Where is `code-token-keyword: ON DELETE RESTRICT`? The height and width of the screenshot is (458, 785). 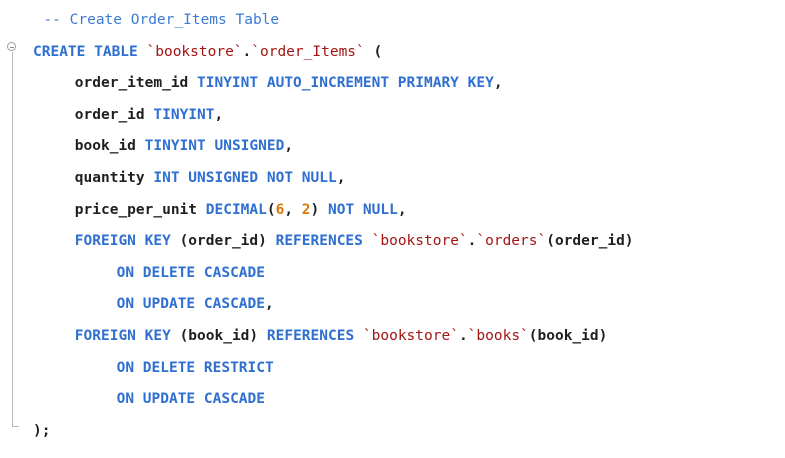 code-token-keyword: ON DELETE RESTRICT is located at coordinates (195, 367).